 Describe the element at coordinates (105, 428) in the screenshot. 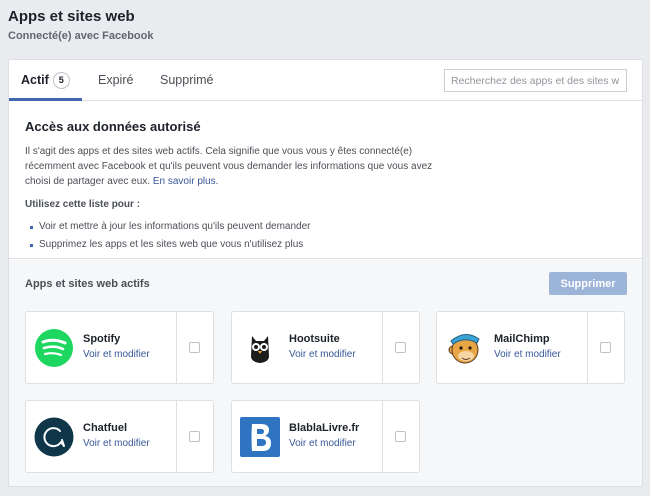

I see `app-name: Chatfuel` at that location.